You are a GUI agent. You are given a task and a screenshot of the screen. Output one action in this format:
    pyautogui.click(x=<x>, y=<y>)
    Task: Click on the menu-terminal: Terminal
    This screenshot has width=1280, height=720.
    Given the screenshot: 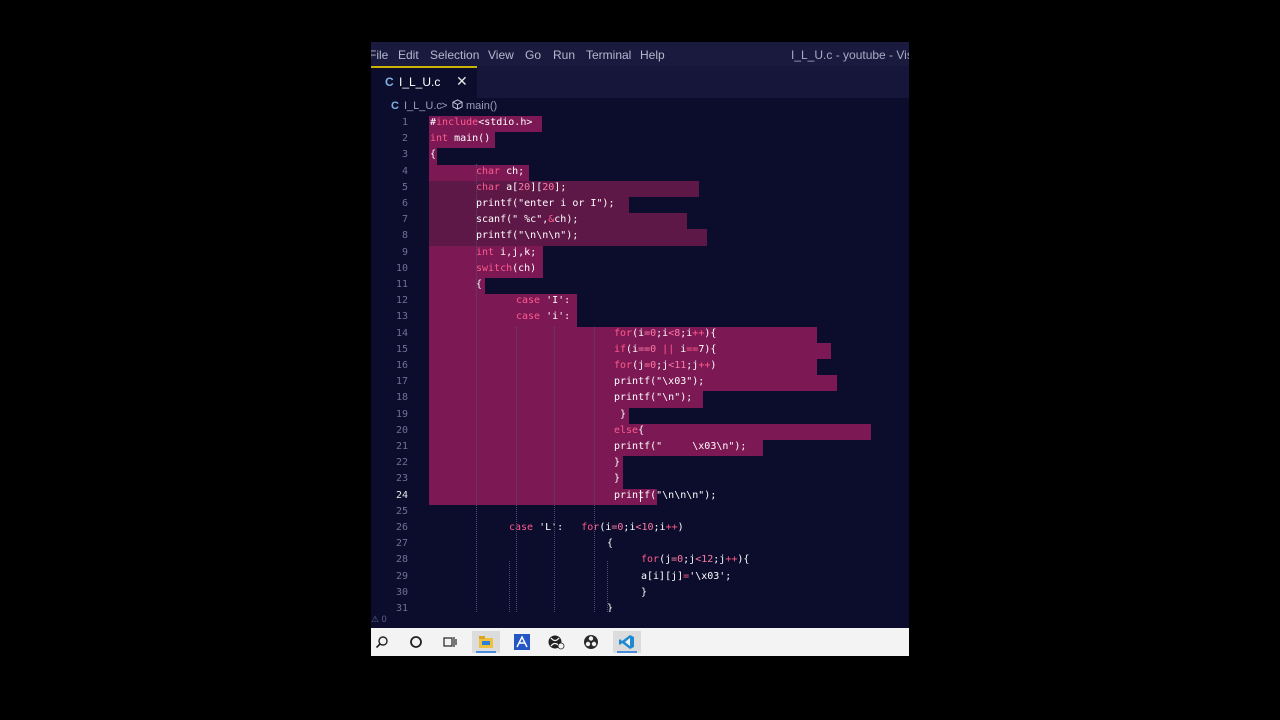 What is the action you would take?
    pyautogui.click(x=608, y=55)
    